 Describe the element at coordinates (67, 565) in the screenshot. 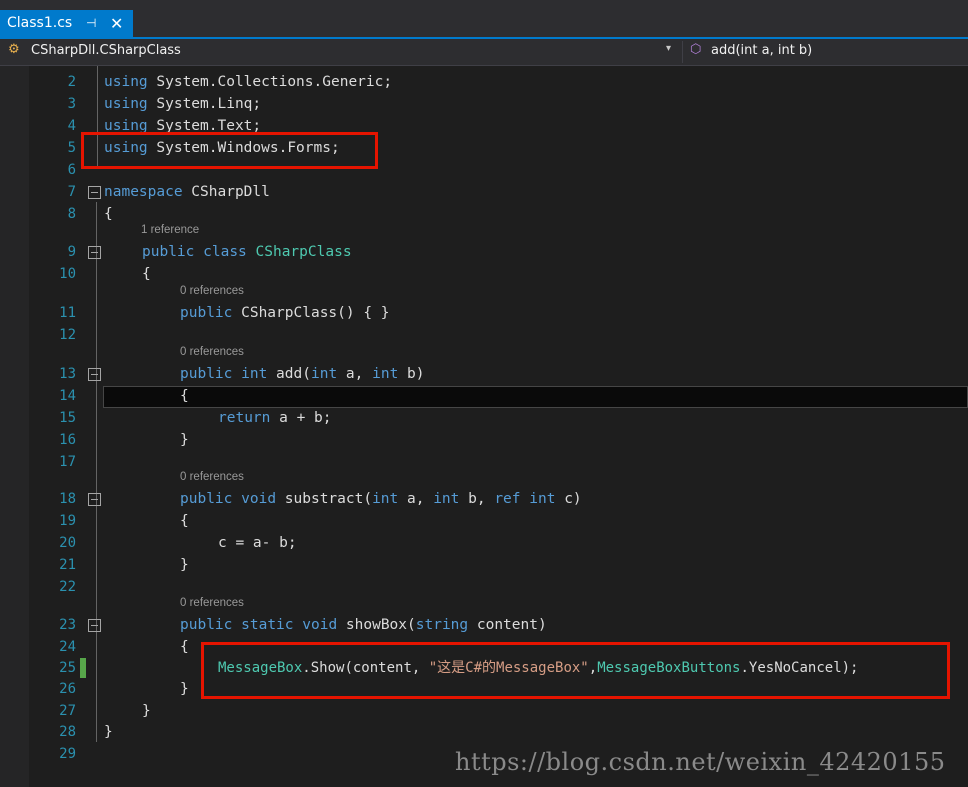

I see `line-number: 21` at that location.